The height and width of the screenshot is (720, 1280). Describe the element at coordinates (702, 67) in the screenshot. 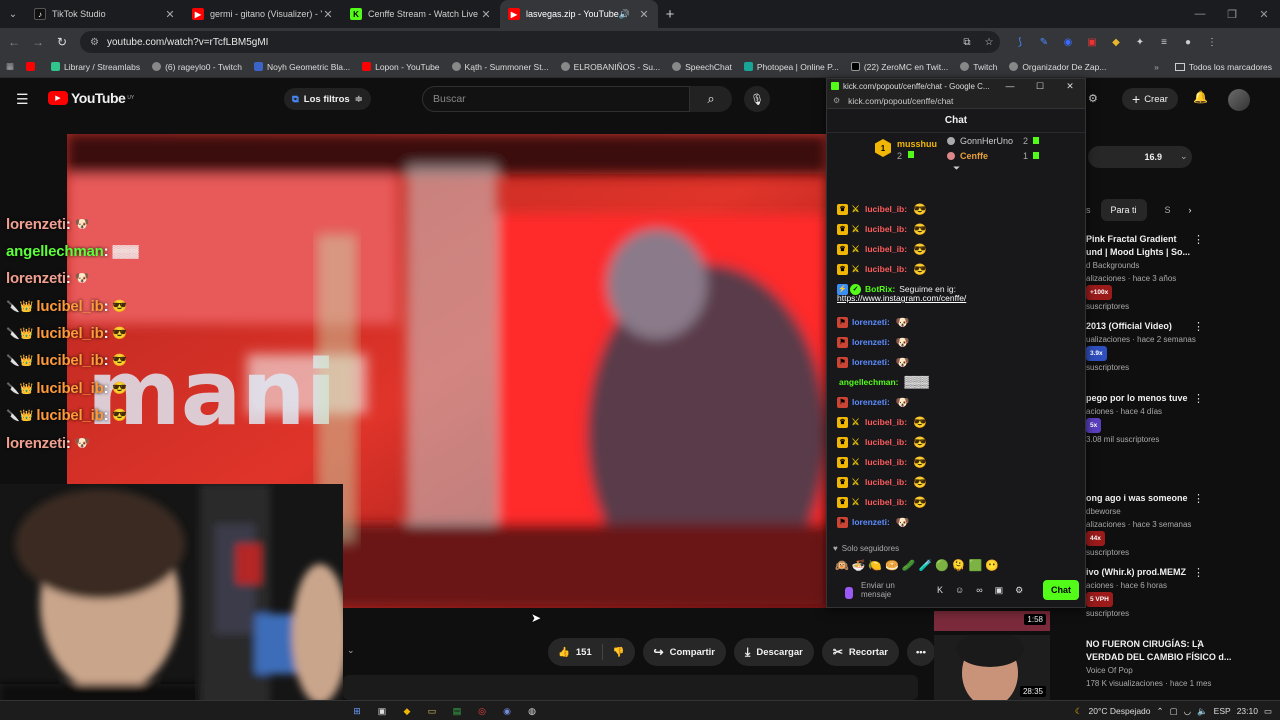

I see `bookmark: SpeechChat` at that location.